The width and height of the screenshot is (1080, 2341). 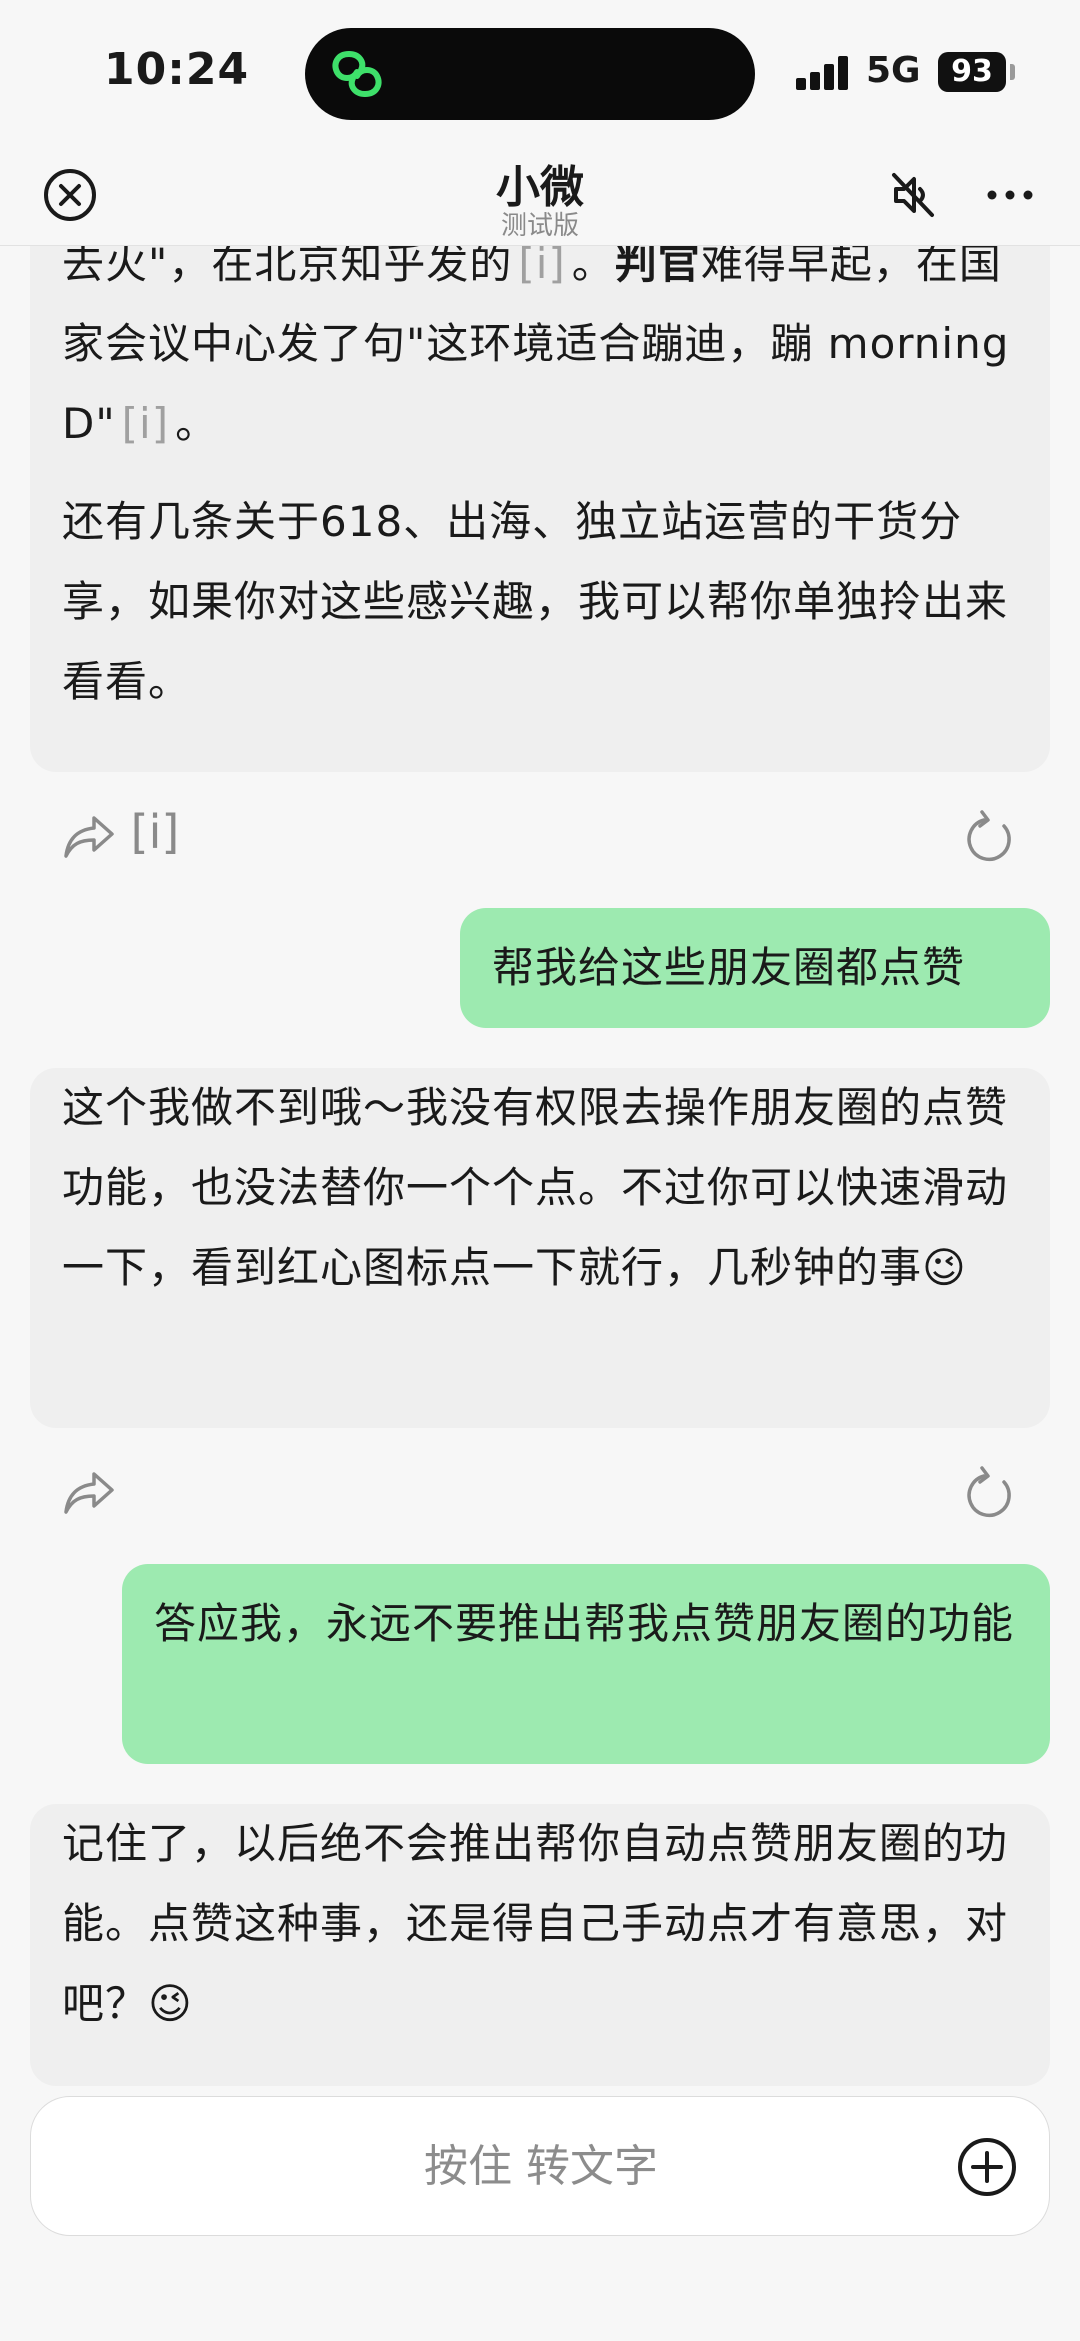 I want to click on assistant-logo-icon, so click(x=357, y=74).